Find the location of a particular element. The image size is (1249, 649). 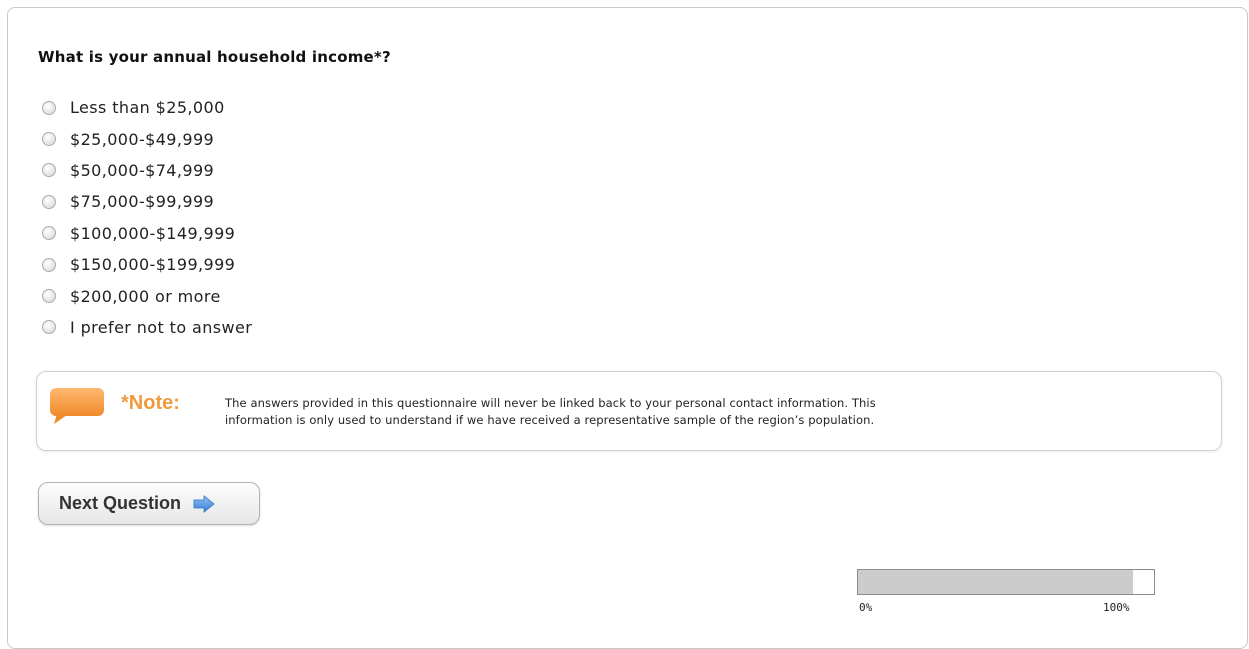

option-25000-49999: $25,000-$49,999 is located at coordinates (147, 138).